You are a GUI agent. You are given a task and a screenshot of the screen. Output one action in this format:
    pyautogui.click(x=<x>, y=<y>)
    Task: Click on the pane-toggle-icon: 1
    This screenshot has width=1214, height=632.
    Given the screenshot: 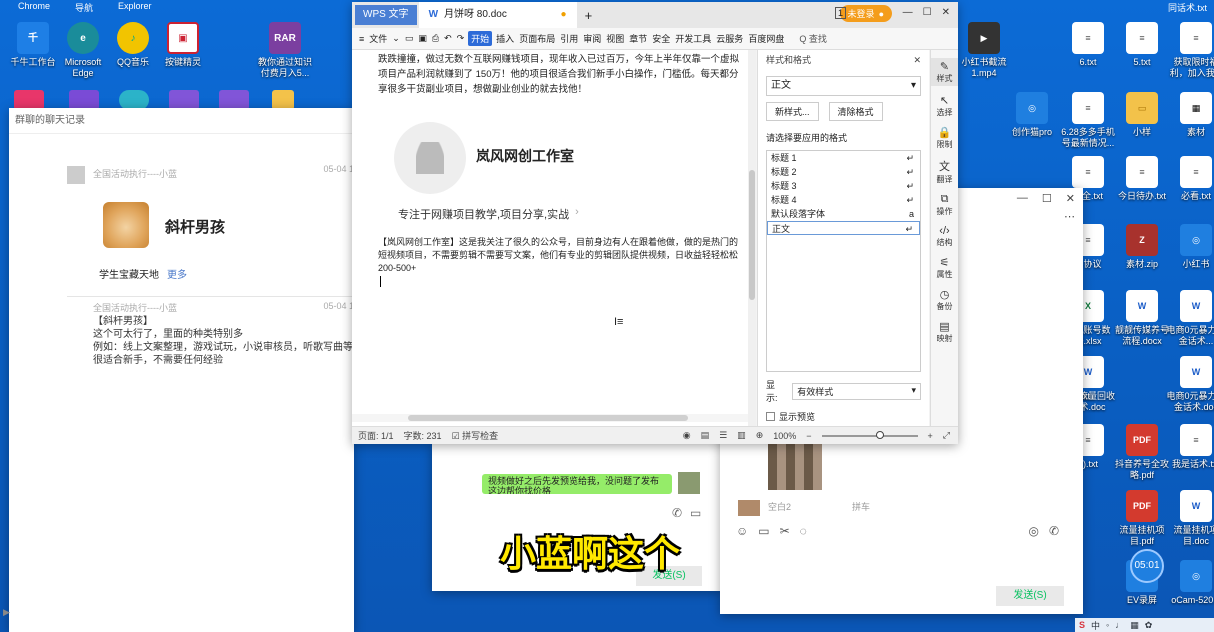 What is the action you would take?
    pyautogui.click(x=840, y=13)
    